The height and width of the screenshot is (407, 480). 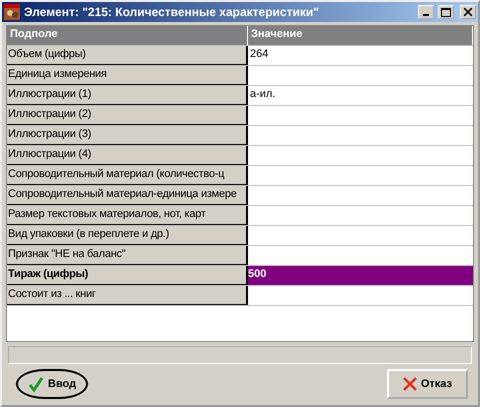 I want to click on cross-icon, so click(x=409, y=384).